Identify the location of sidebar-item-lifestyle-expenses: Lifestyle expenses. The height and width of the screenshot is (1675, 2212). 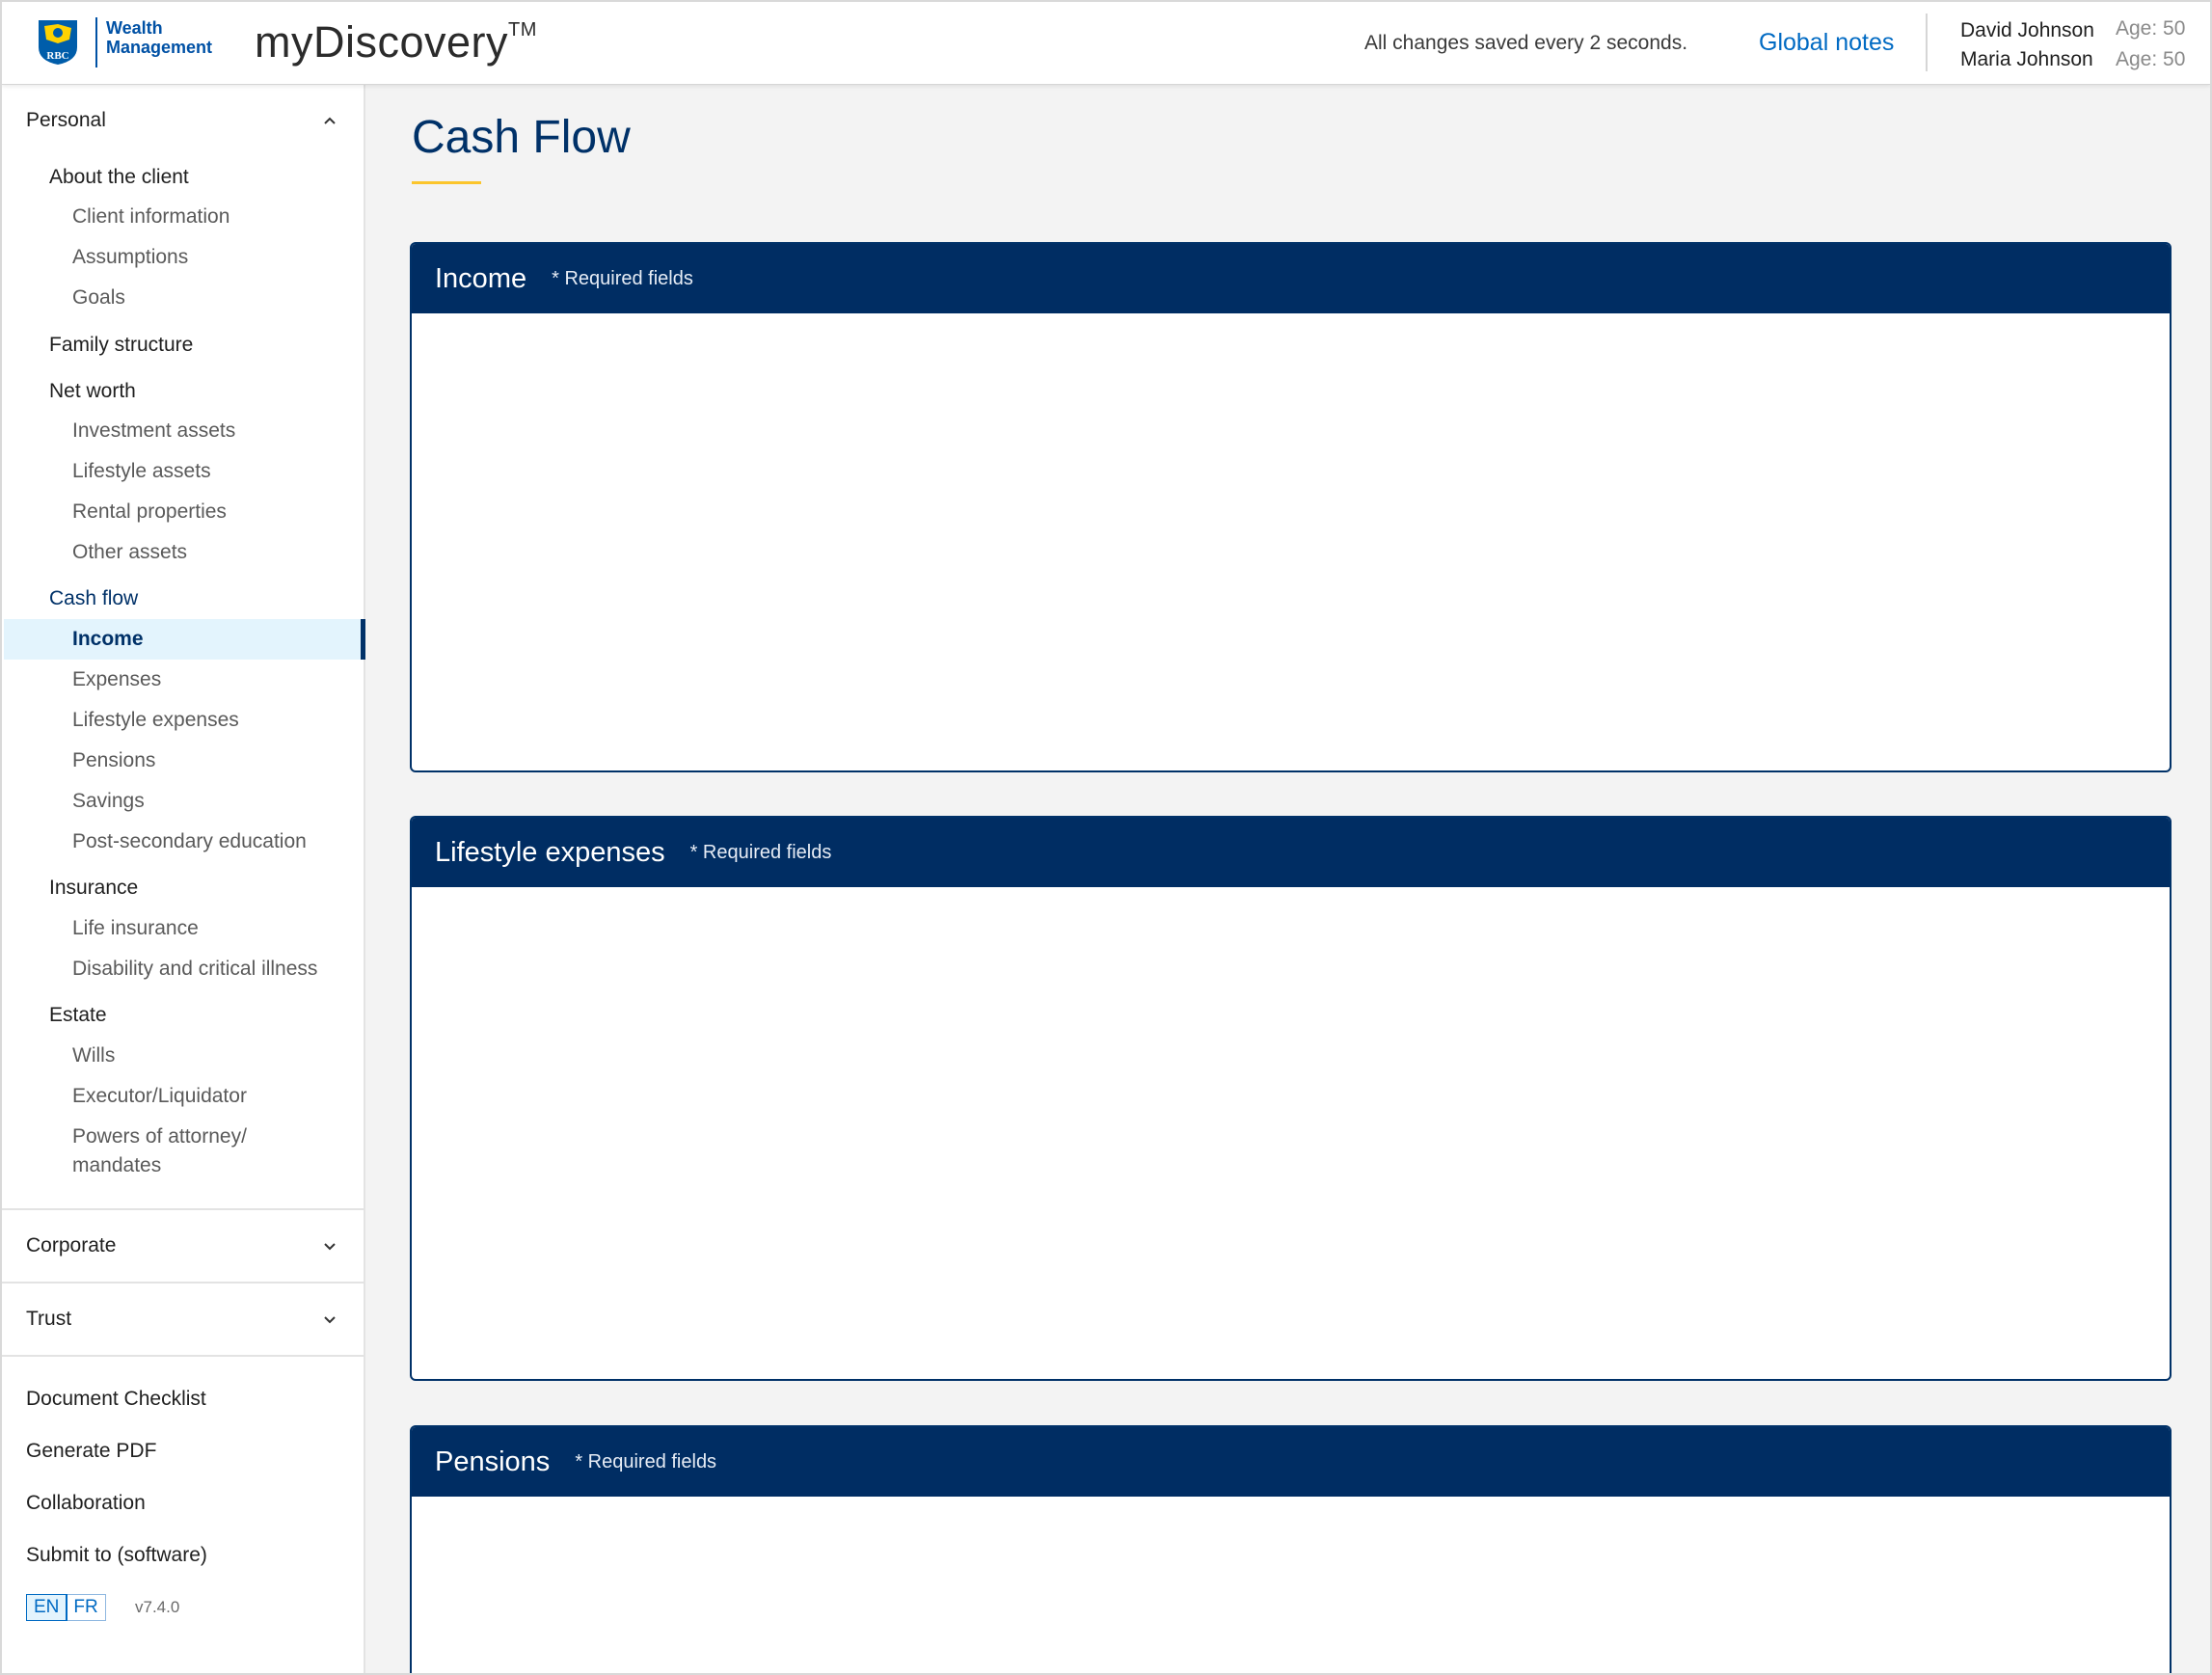
(155, 720).